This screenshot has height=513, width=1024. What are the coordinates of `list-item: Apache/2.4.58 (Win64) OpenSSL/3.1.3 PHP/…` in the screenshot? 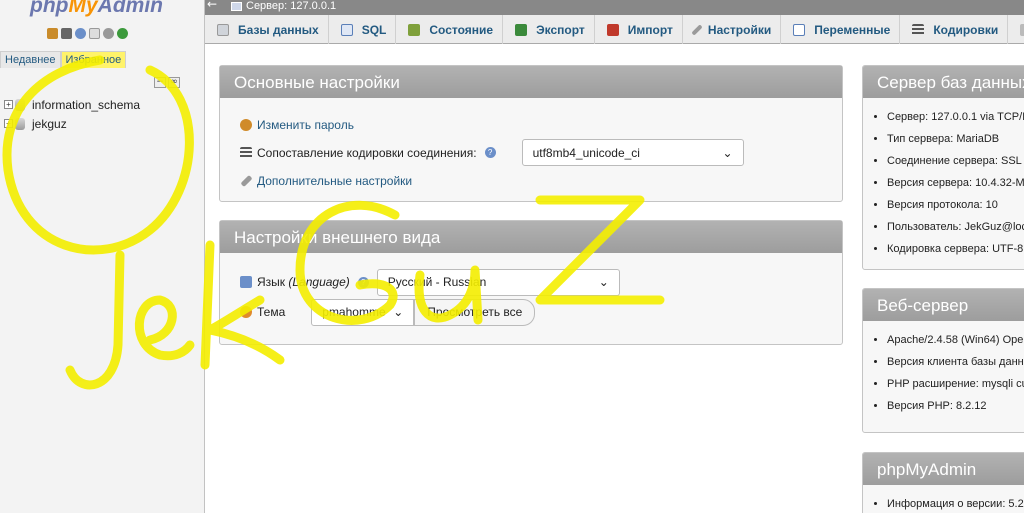 It's located at (955, 340).